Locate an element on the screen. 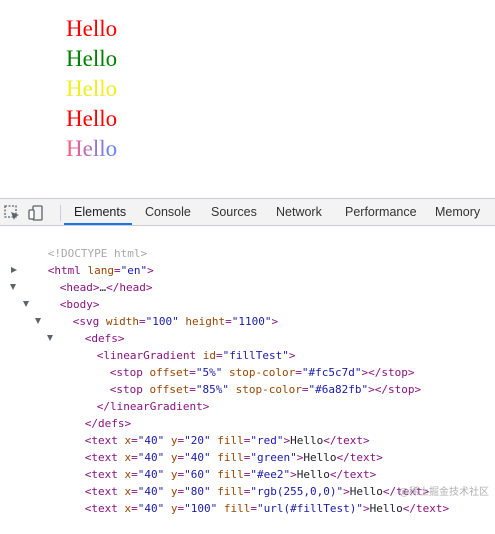  tab-network: Network is located at coordinates (299, 212).